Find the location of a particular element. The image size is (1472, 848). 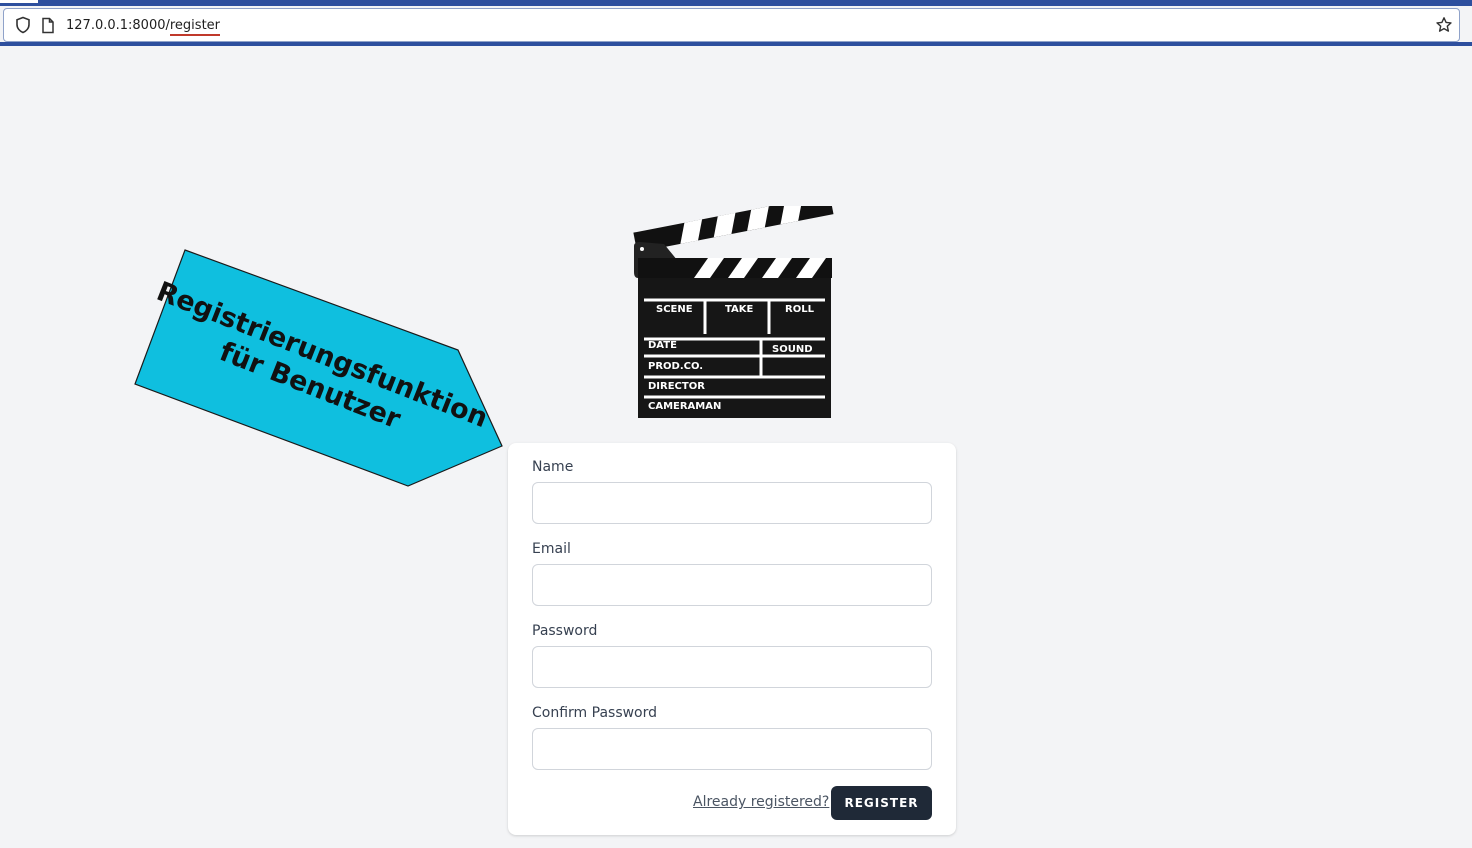

active-tab-indicator is located at coordinates (19, 1).